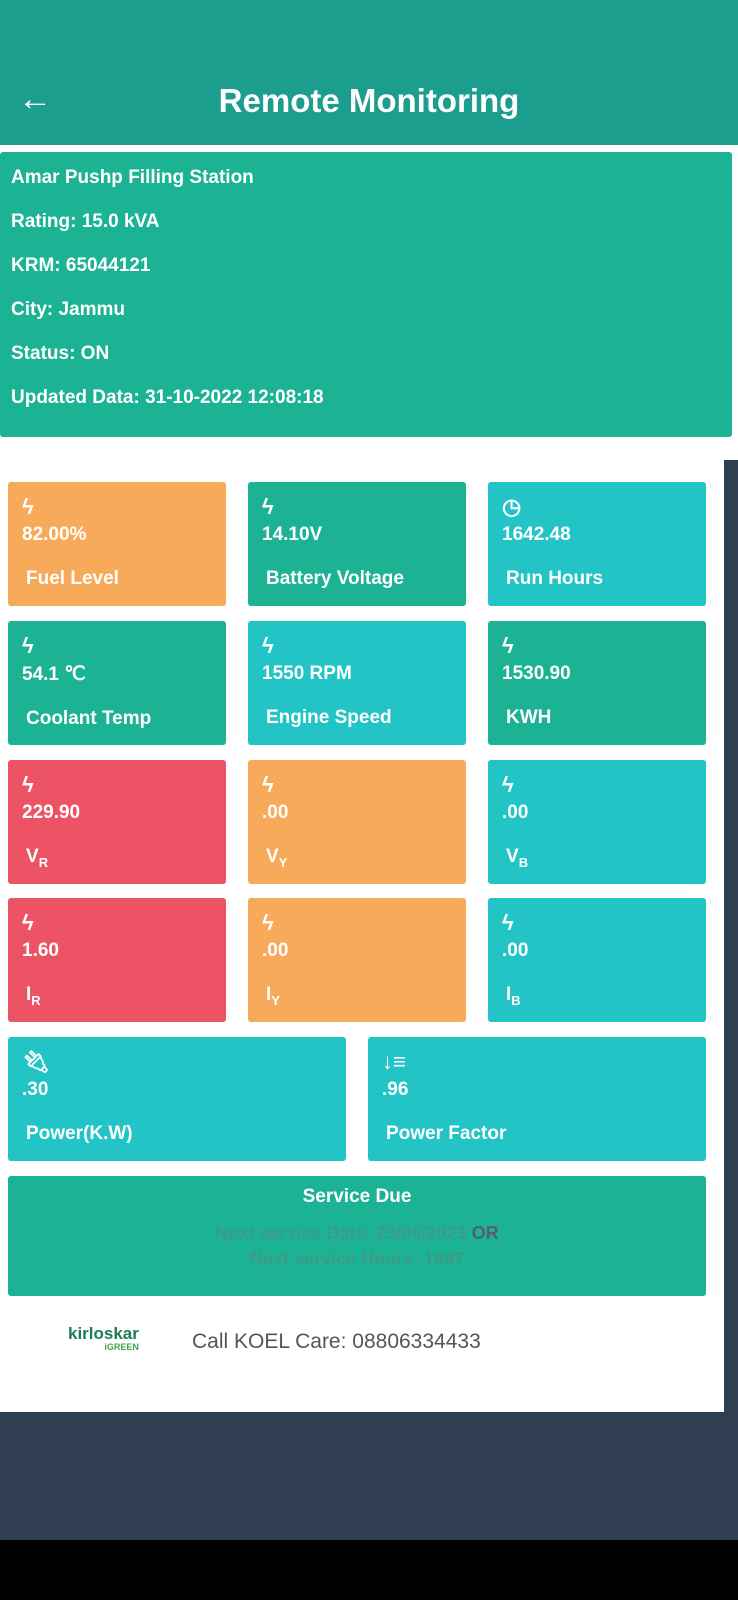  Describe the element at coordinates (177, 1099) in the screenshot. I see `metric-tile: 🔌︎ .30 Power(K.W)` at that location.